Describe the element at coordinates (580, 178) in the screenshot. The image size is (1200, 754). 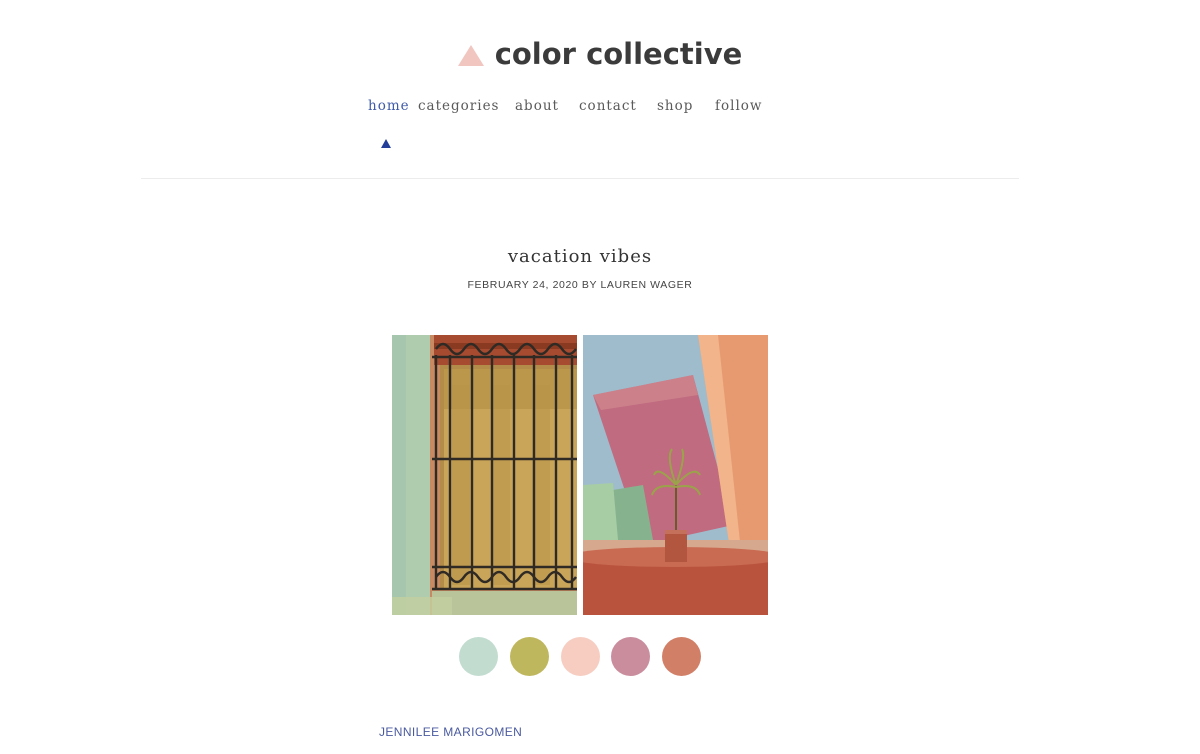
I see `header-divider` at that location.